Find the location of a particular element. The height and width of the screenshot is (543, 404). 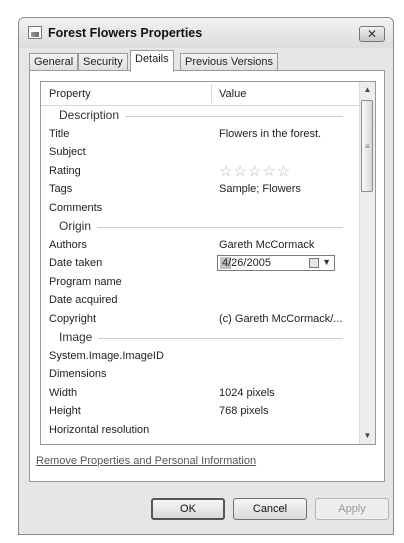

scrollbar-thumb: ≡ is located at coordinates (367, 146).